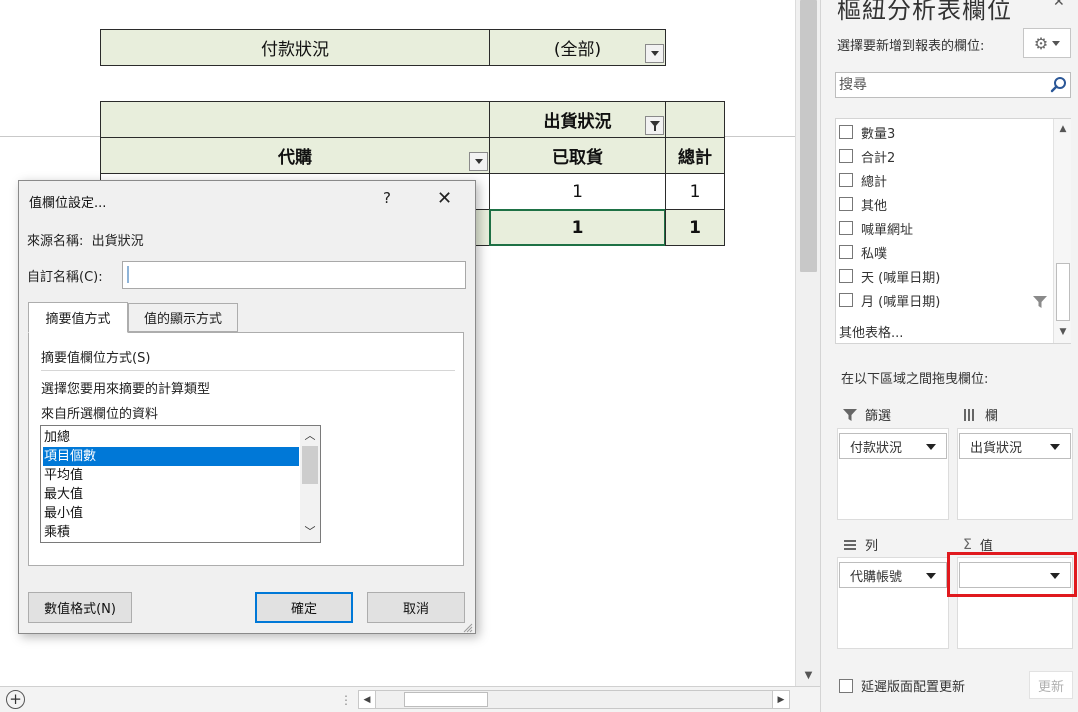 This screenshot has height=712, width=1078. Describe the element at coordinates (654, 53) in the screenshot. I see `page-filter-dropdown-button` at that location.